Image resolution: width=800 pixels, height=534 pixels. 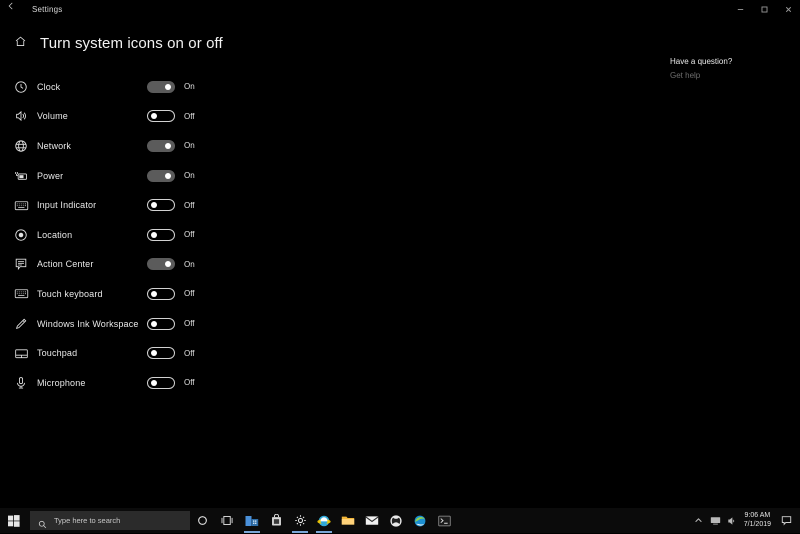 I want to click on list-item: Touch keyboard Off, so click(x=407, y=294).